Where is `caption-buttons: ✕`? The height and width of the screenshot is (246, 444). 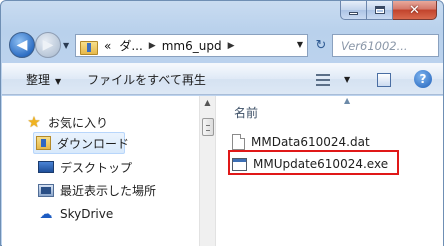 caption-buttons: ✕ is located at coordinates (388, 11).